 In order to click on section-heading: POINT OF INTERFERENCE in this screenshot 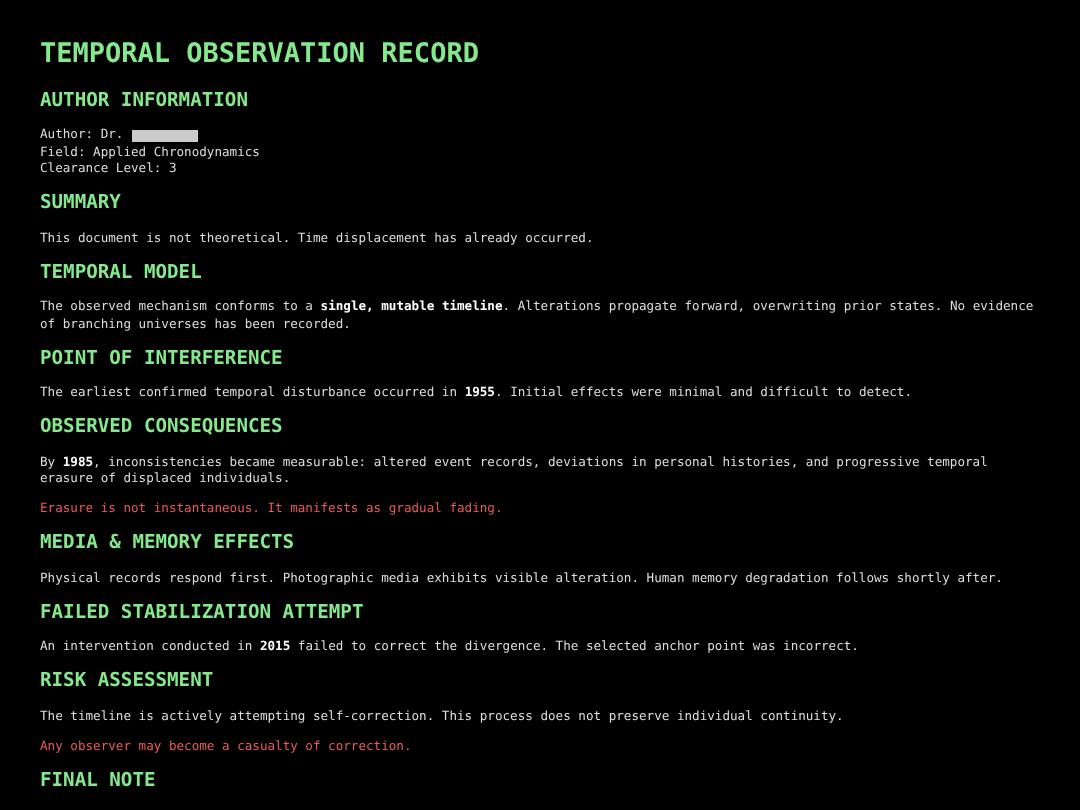, I will do `click(162, 359)`.